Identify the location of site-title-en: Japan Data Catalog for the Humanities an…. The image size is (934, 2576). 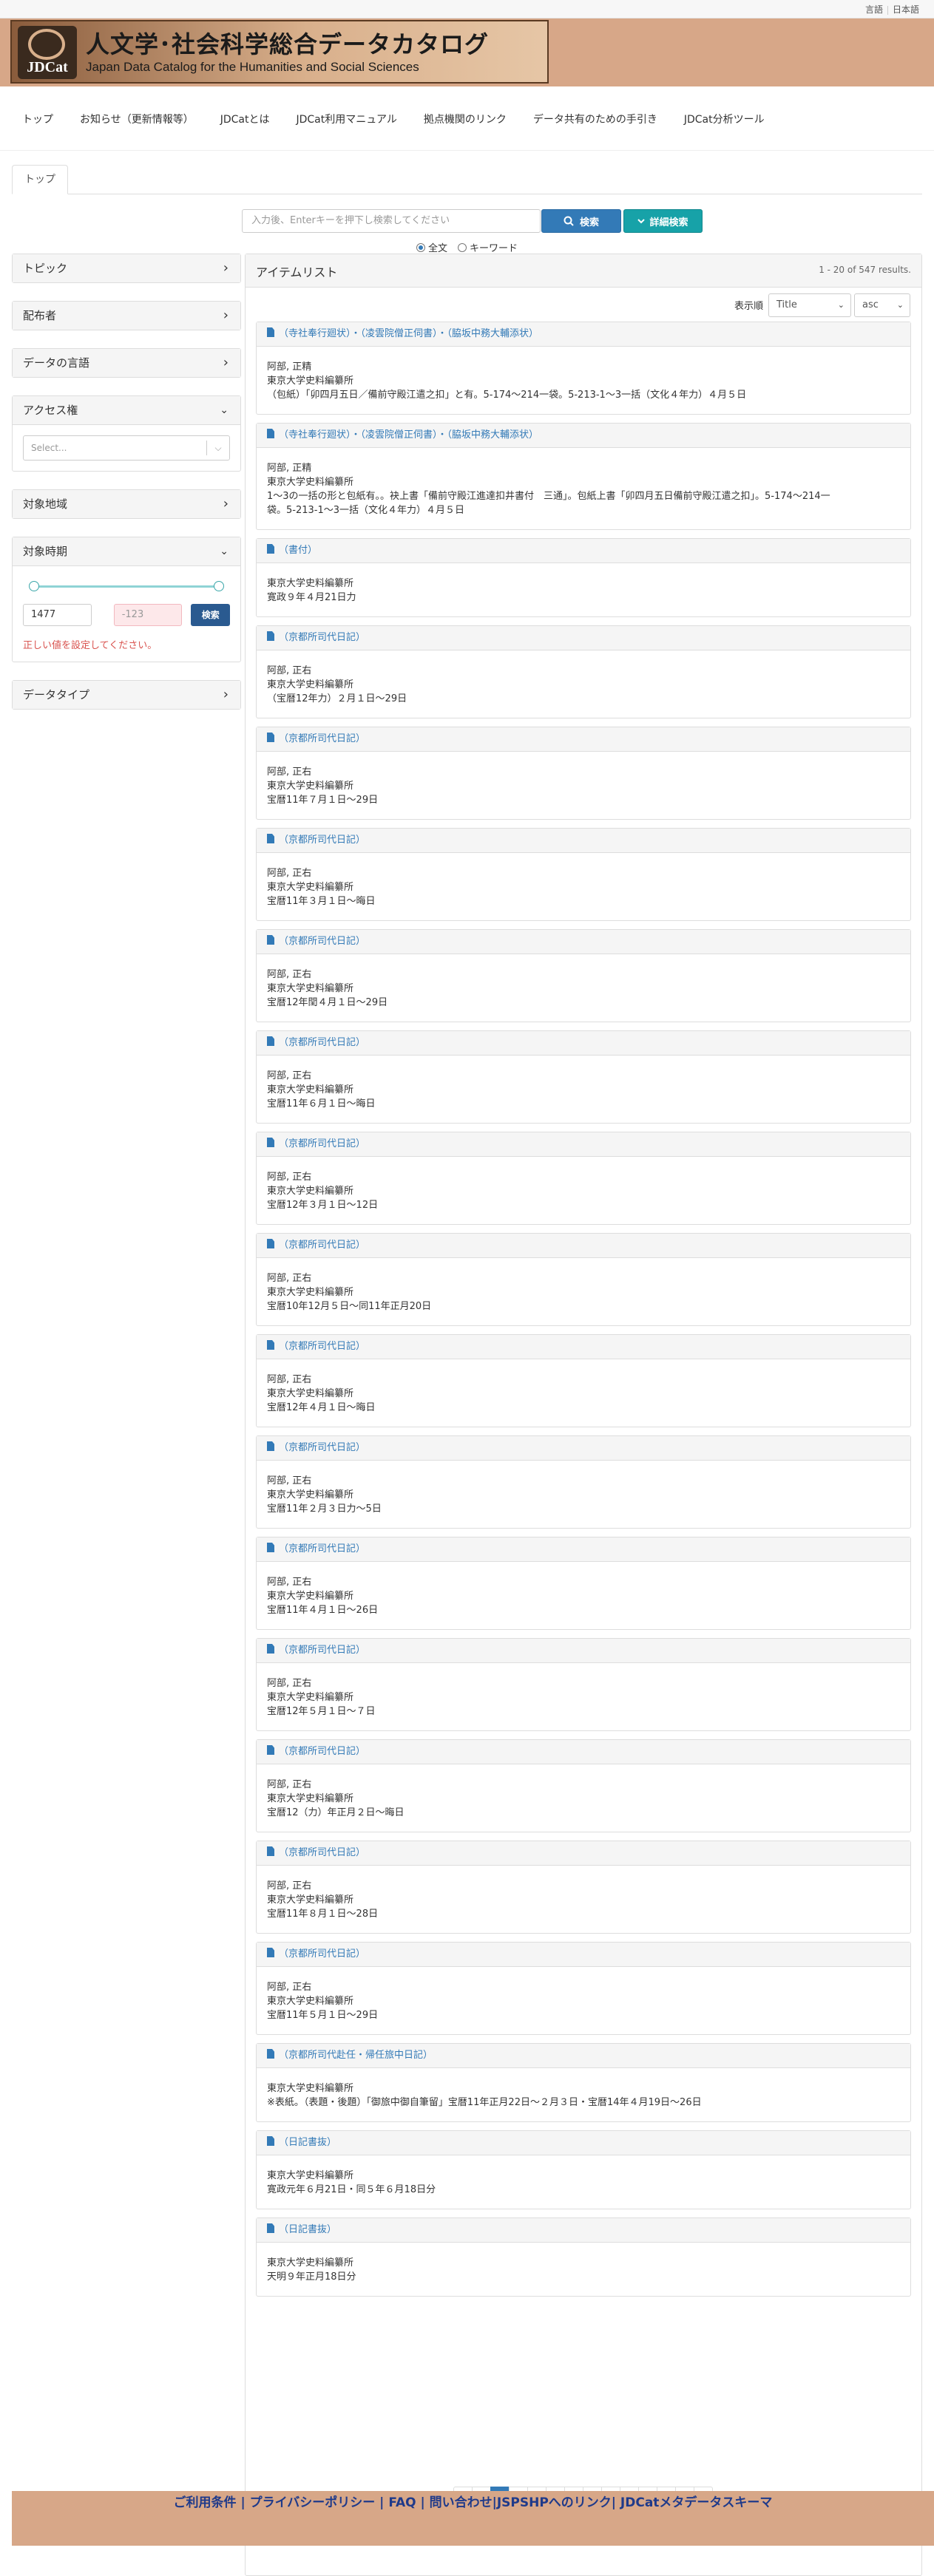
(252, 67).